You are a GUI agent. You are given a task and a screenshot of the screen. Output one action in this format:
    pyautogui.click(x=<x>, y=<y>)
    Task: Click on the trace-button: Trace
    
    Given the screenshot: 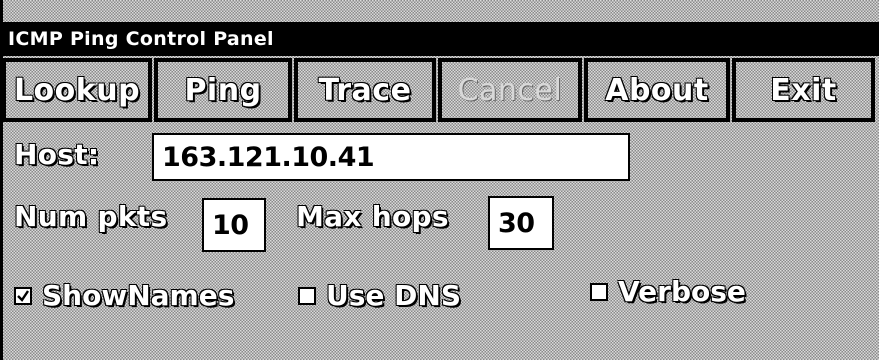 What is the action you would take?
    pyautogui.click(x=365, y=90)
    